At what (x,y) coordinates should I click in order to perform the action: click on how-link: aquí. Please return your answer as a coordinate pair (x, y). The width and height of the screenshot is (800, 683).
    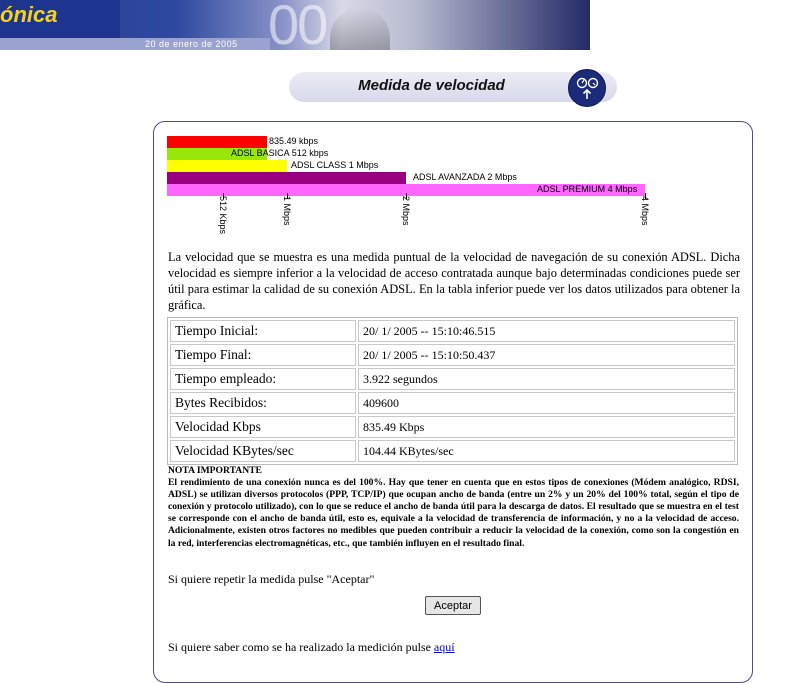
    Looking at the image, I should click on (444, 647).